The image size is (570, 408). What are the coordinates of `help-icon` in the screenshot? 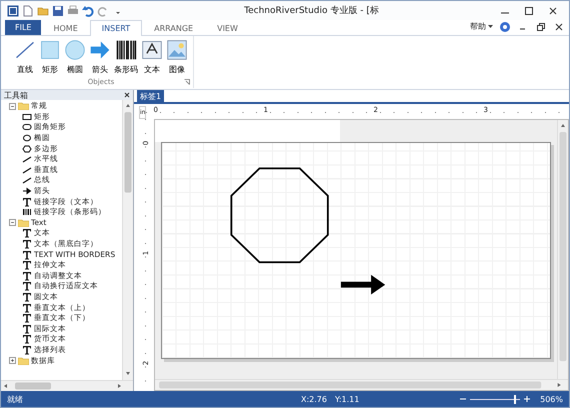 It's located at (505, 26).